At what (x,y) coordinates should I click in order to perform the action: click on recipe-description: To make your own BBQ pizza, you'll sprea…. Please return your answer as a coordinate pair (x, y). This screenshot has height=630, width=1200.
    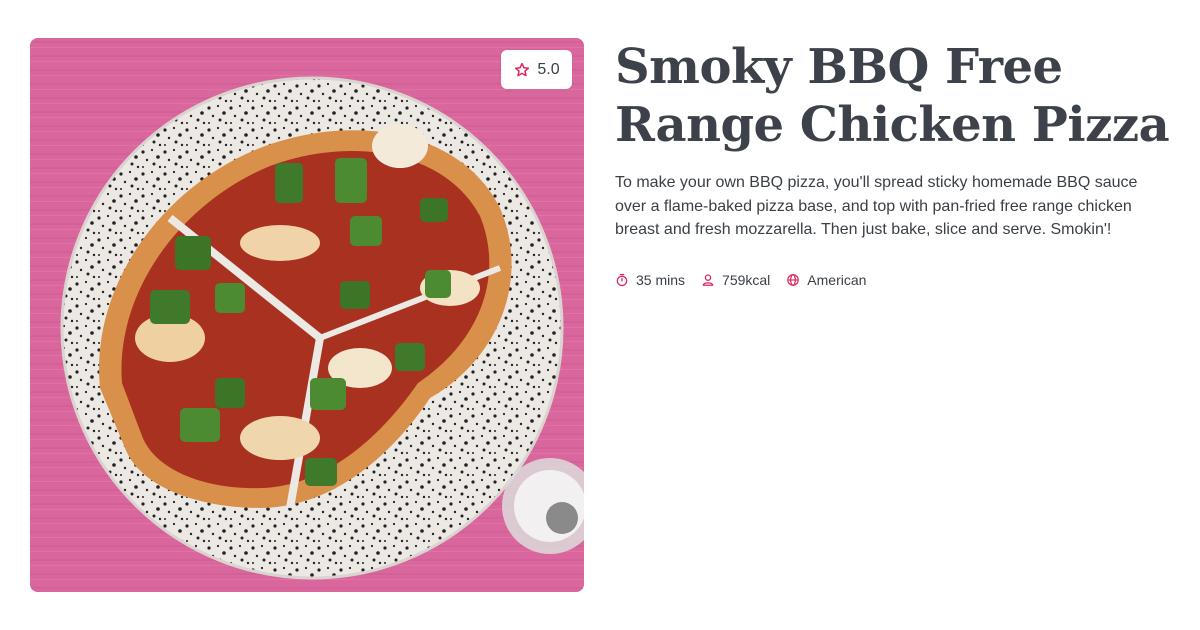
    Looking at the image, I should click on (876, 206).